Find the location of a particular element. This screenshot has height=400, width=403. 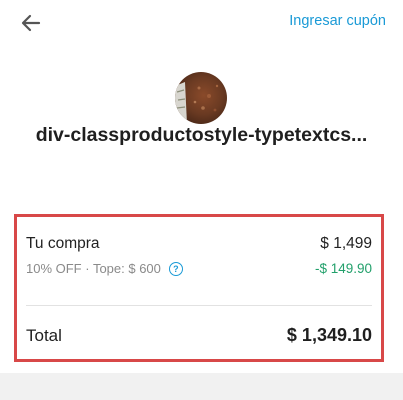

discount-amount: -$ 149.90 is located at coordinates (343, 268).